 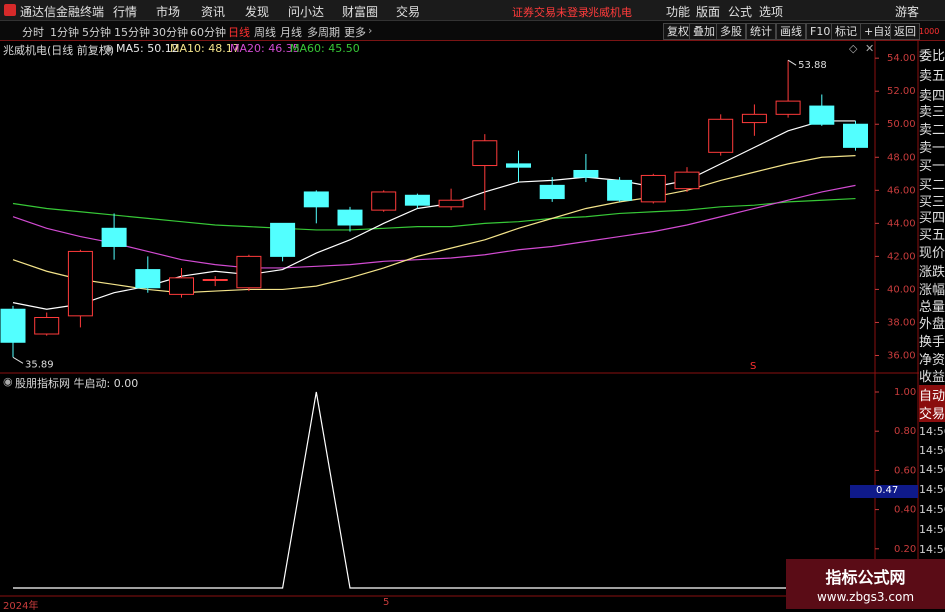 What do you see at coordinates (932, 340) in the screenshot?
I see `panel-row-15: 换手` at bounding box center [932, 340].